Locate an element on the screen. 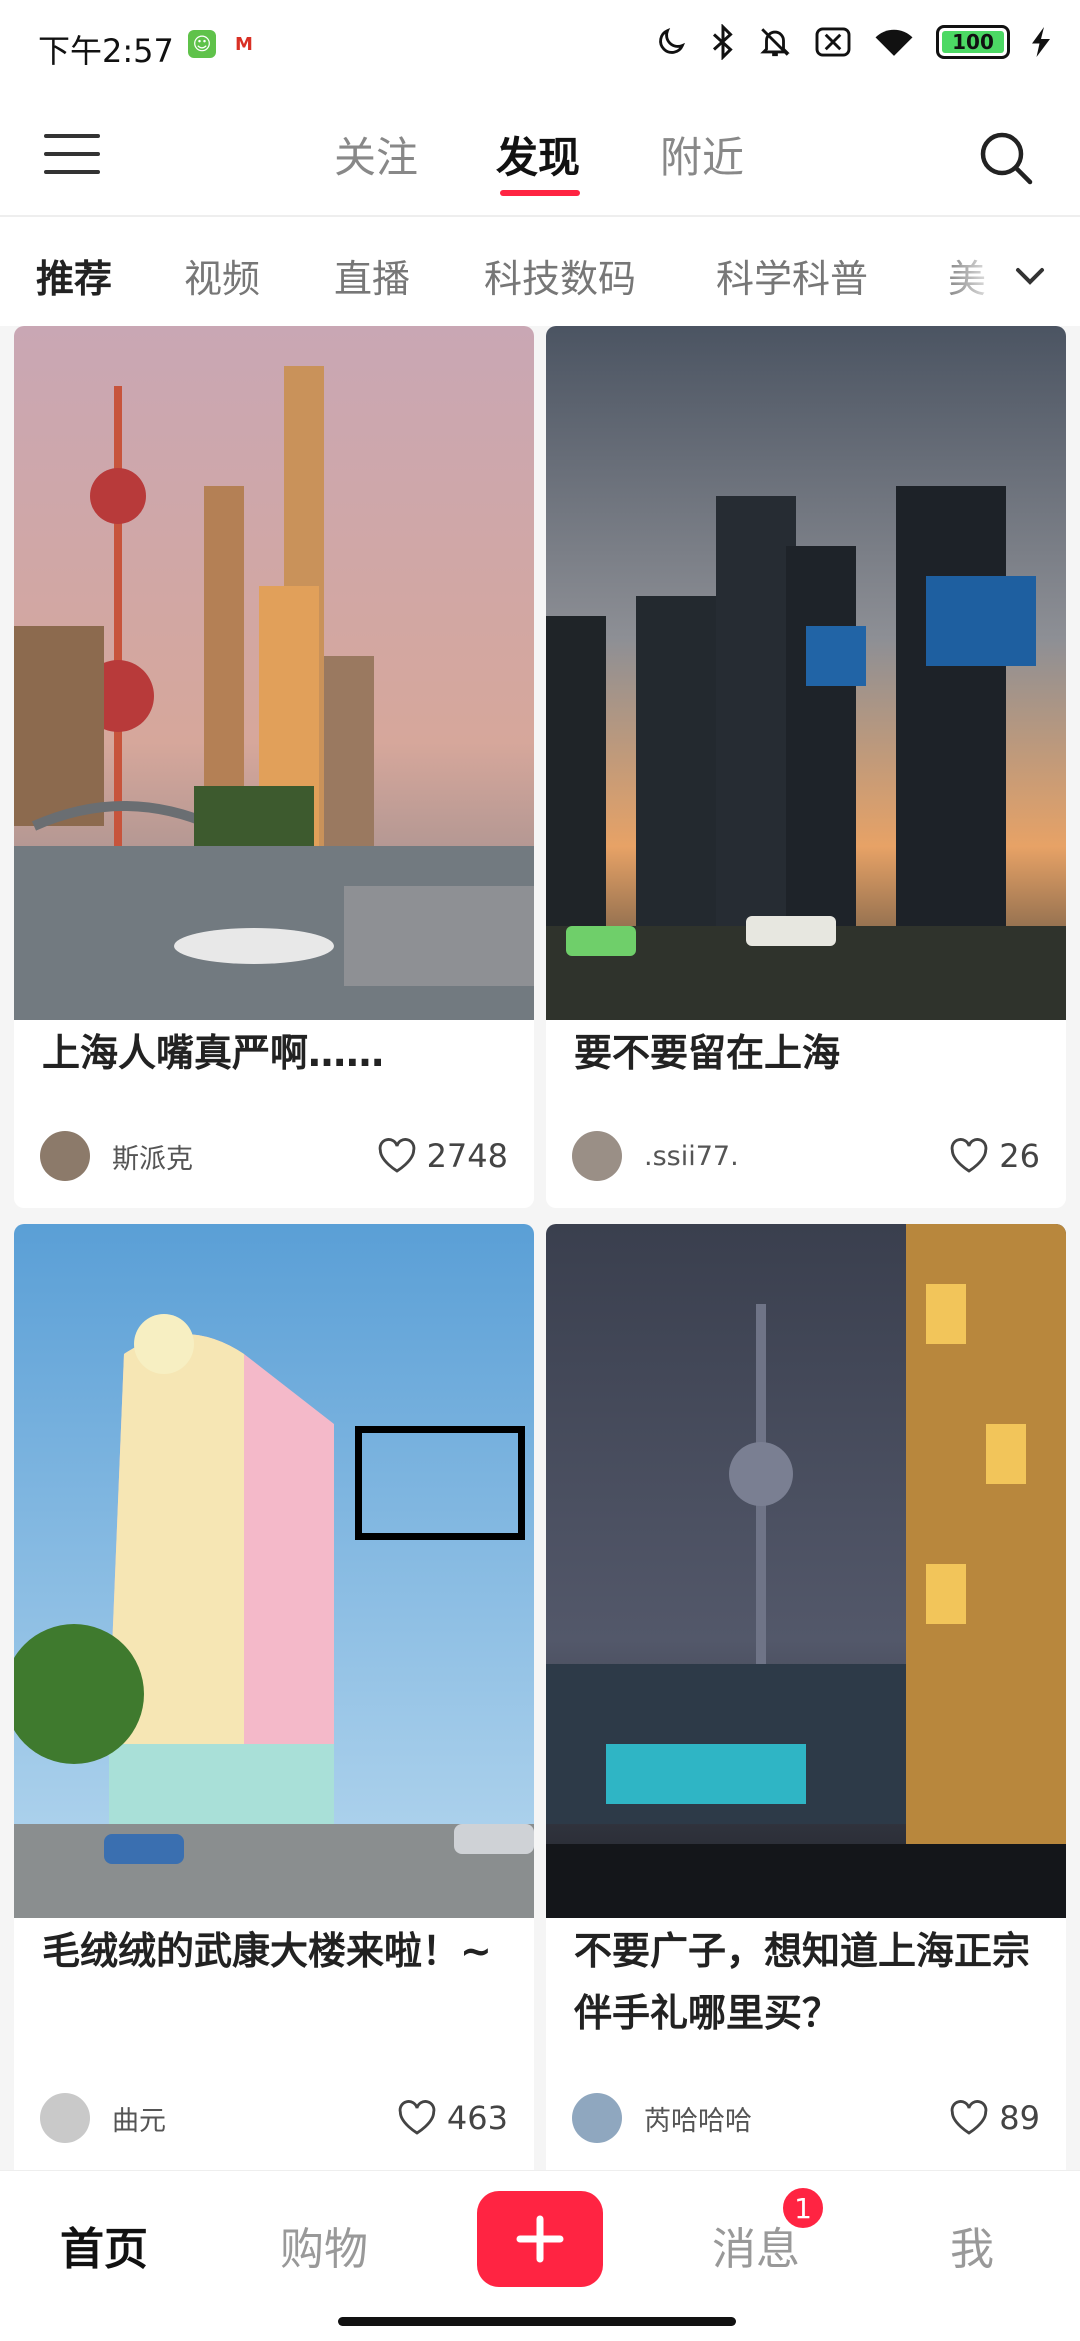 This screenshot has height=2341, width=1080. note-meta: 斯派克 2748 is located at coordinates (274, 1156).